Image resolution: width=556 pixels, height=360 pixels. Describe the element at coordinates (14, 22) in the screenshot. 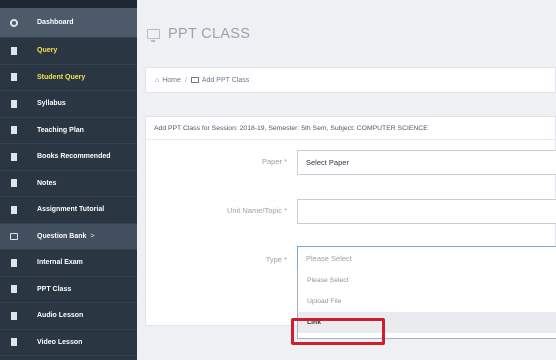

I see `gauge-icon` at that location.